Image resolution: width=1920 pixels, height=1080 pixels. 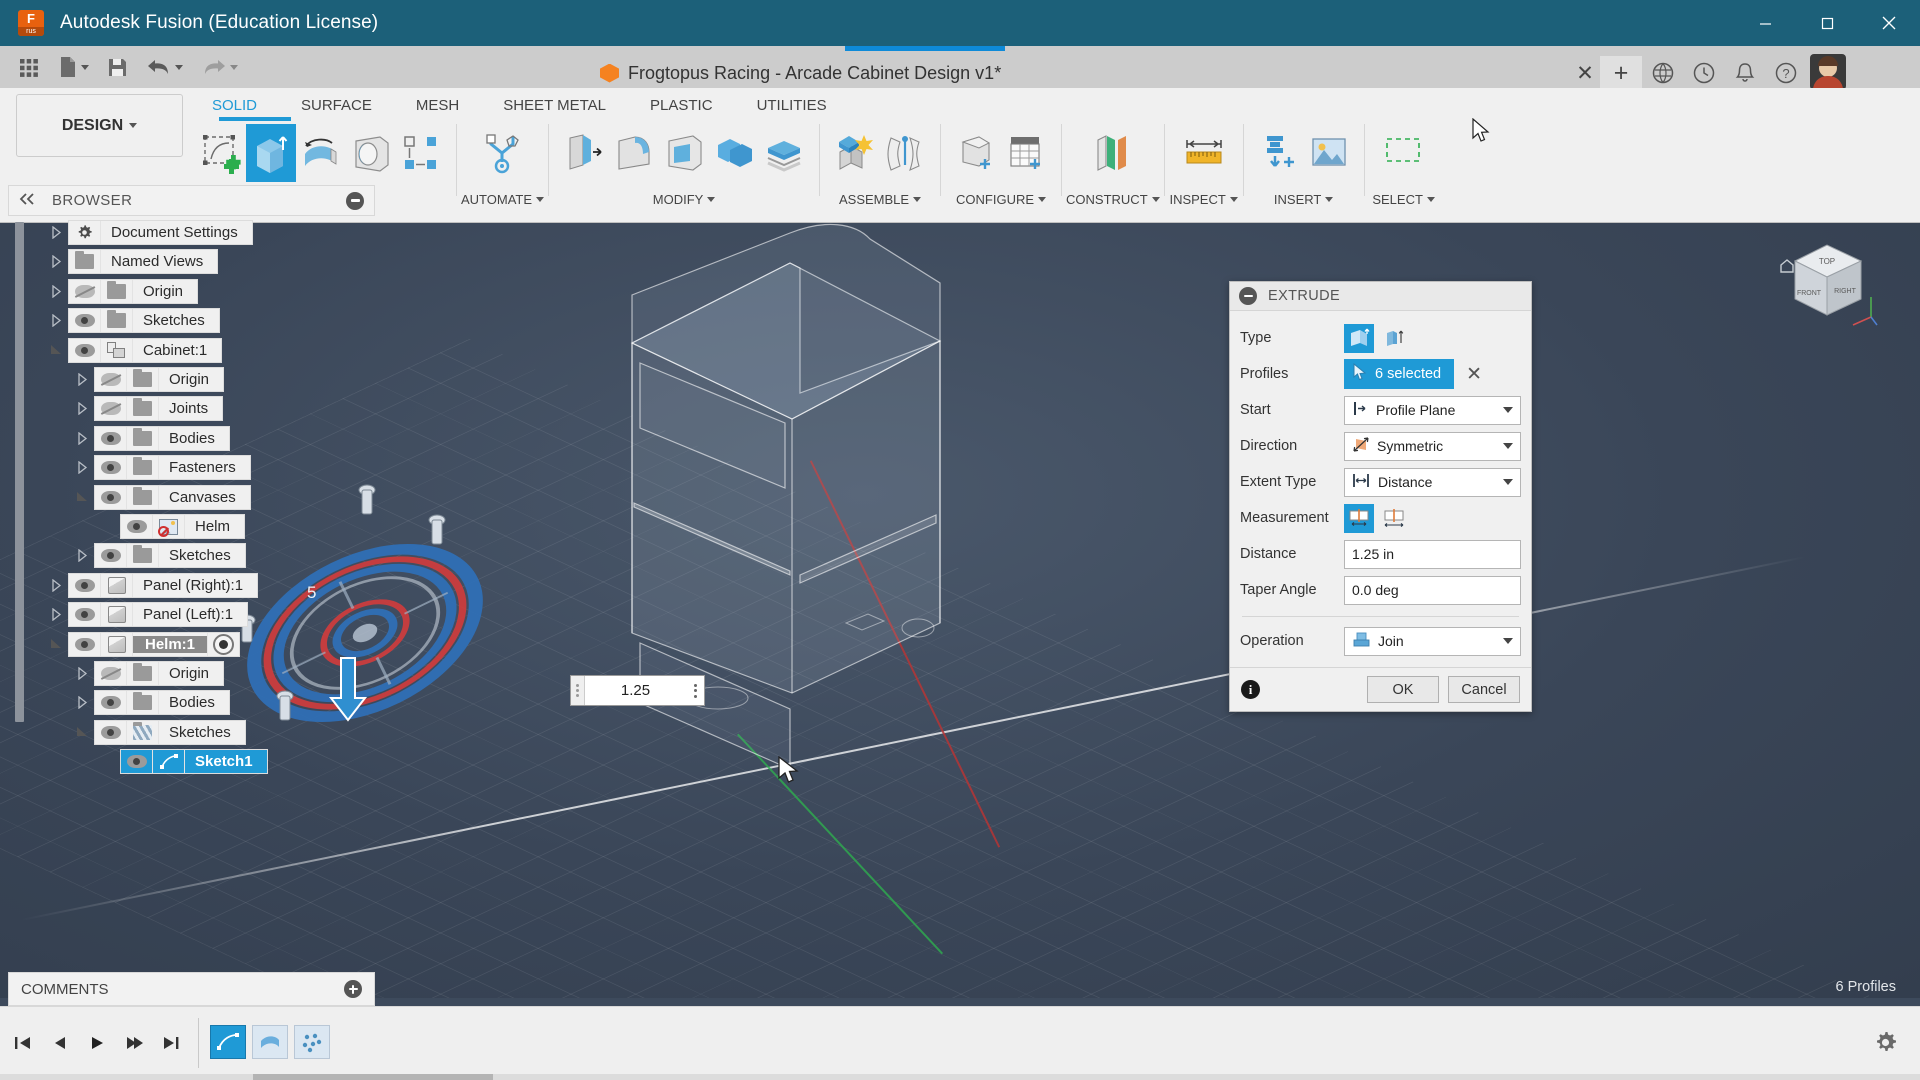 What do you see at coordinates (23, 1043) in the screenshot?
I see `go-to-beginning-icon` at bounding box center [23, 1043].